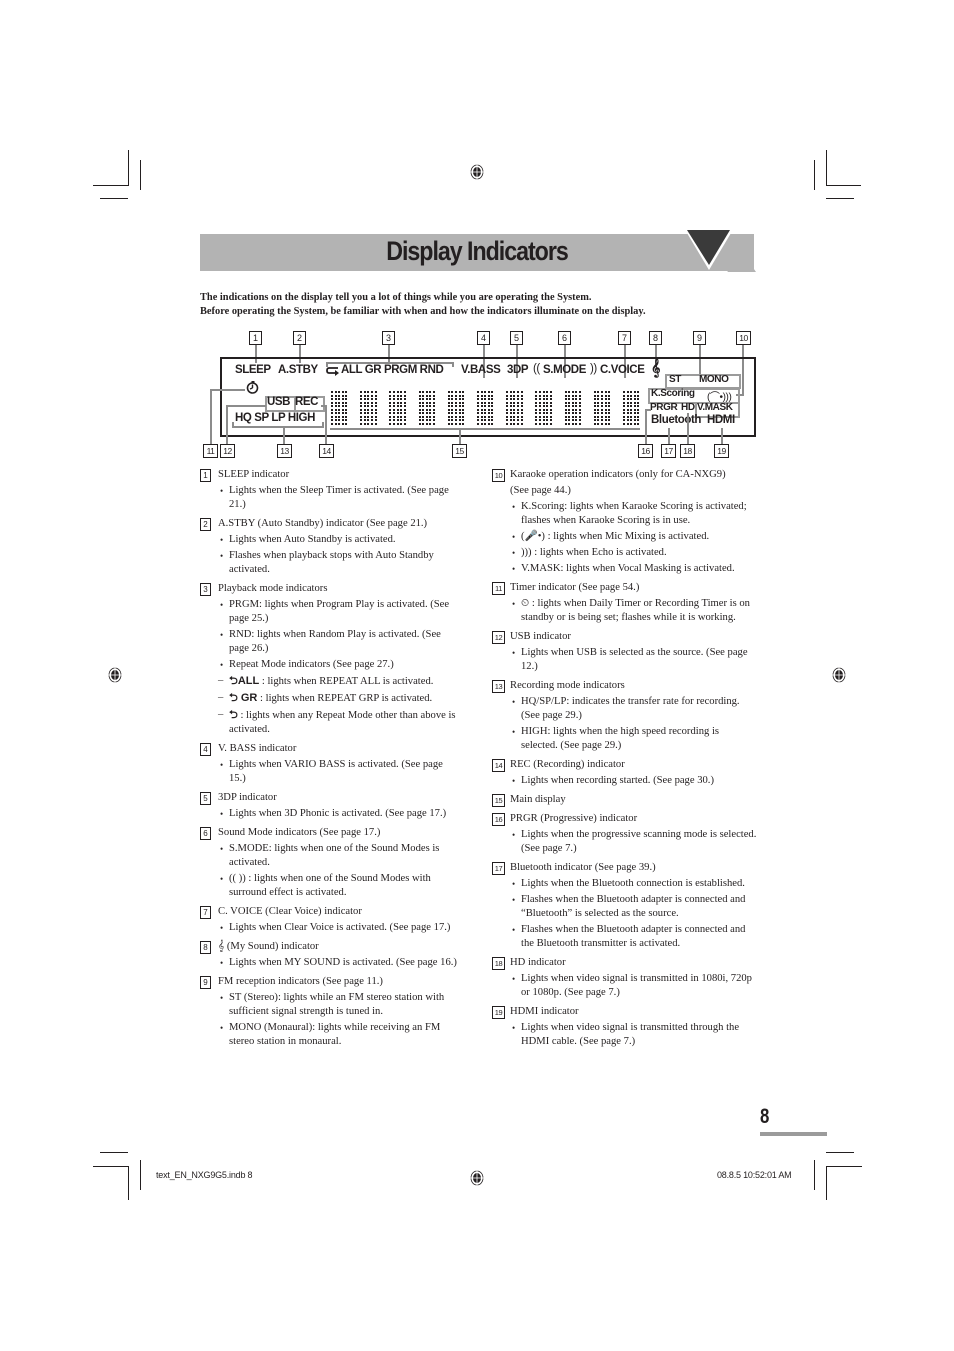  I want to click on indicator-title: REC (Recording) indicator, so click(567, 764).